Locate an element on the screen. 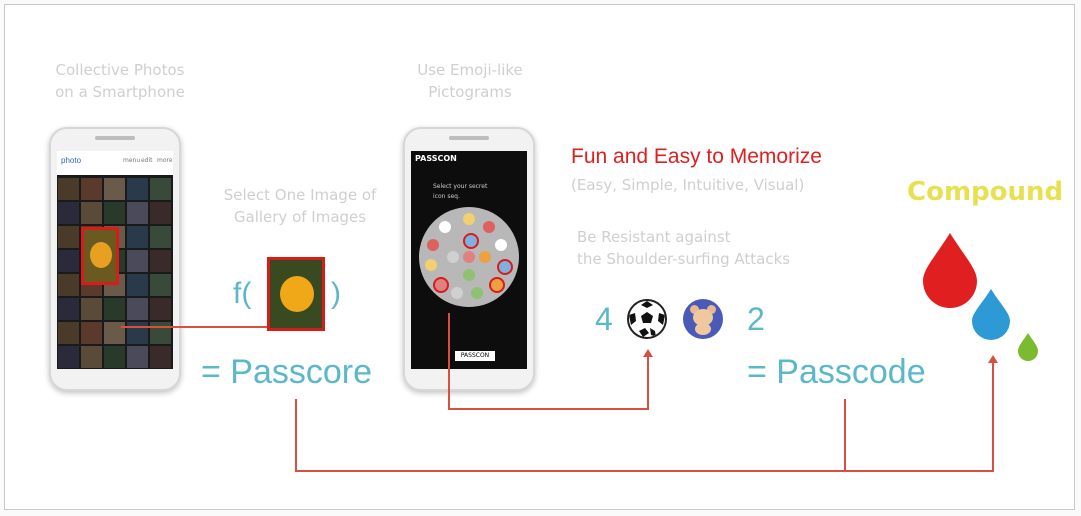  arrowhead-compound is located at coordinates (993, 359).